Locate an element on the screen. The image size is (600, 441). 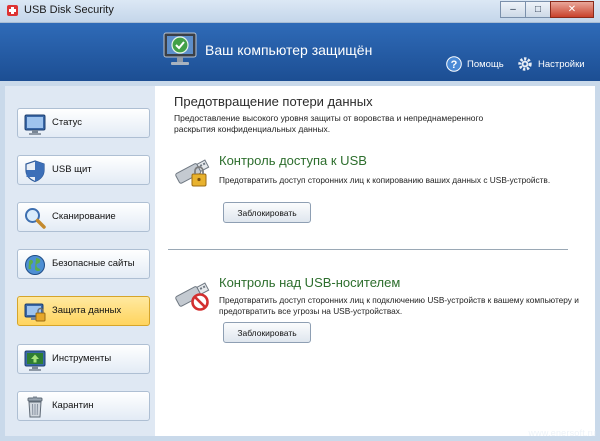
data-protection-icon is located at coordinates (35, 312).